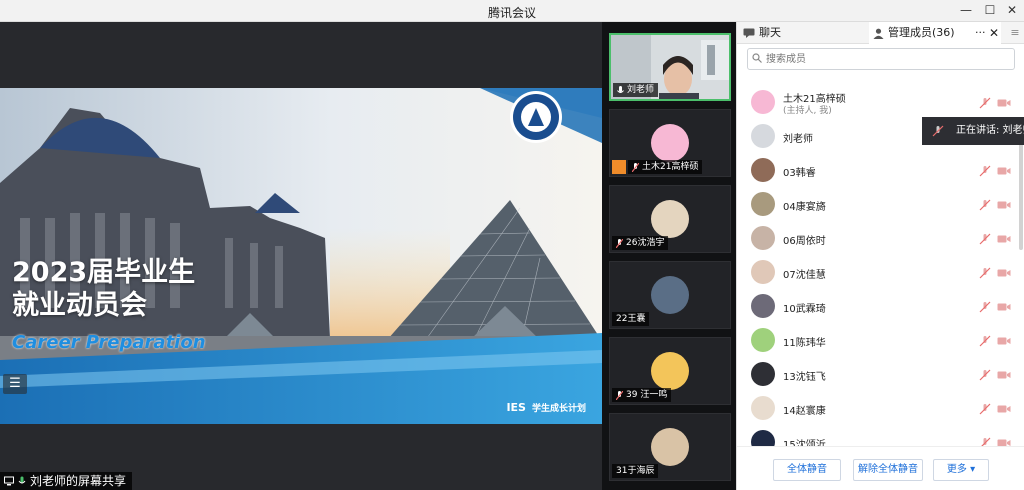 The image size is (1024, 490). Describe the element at coordinates (79, 305) in the screenshot. I see `slide-title-line2: 就业动员会` at that location.